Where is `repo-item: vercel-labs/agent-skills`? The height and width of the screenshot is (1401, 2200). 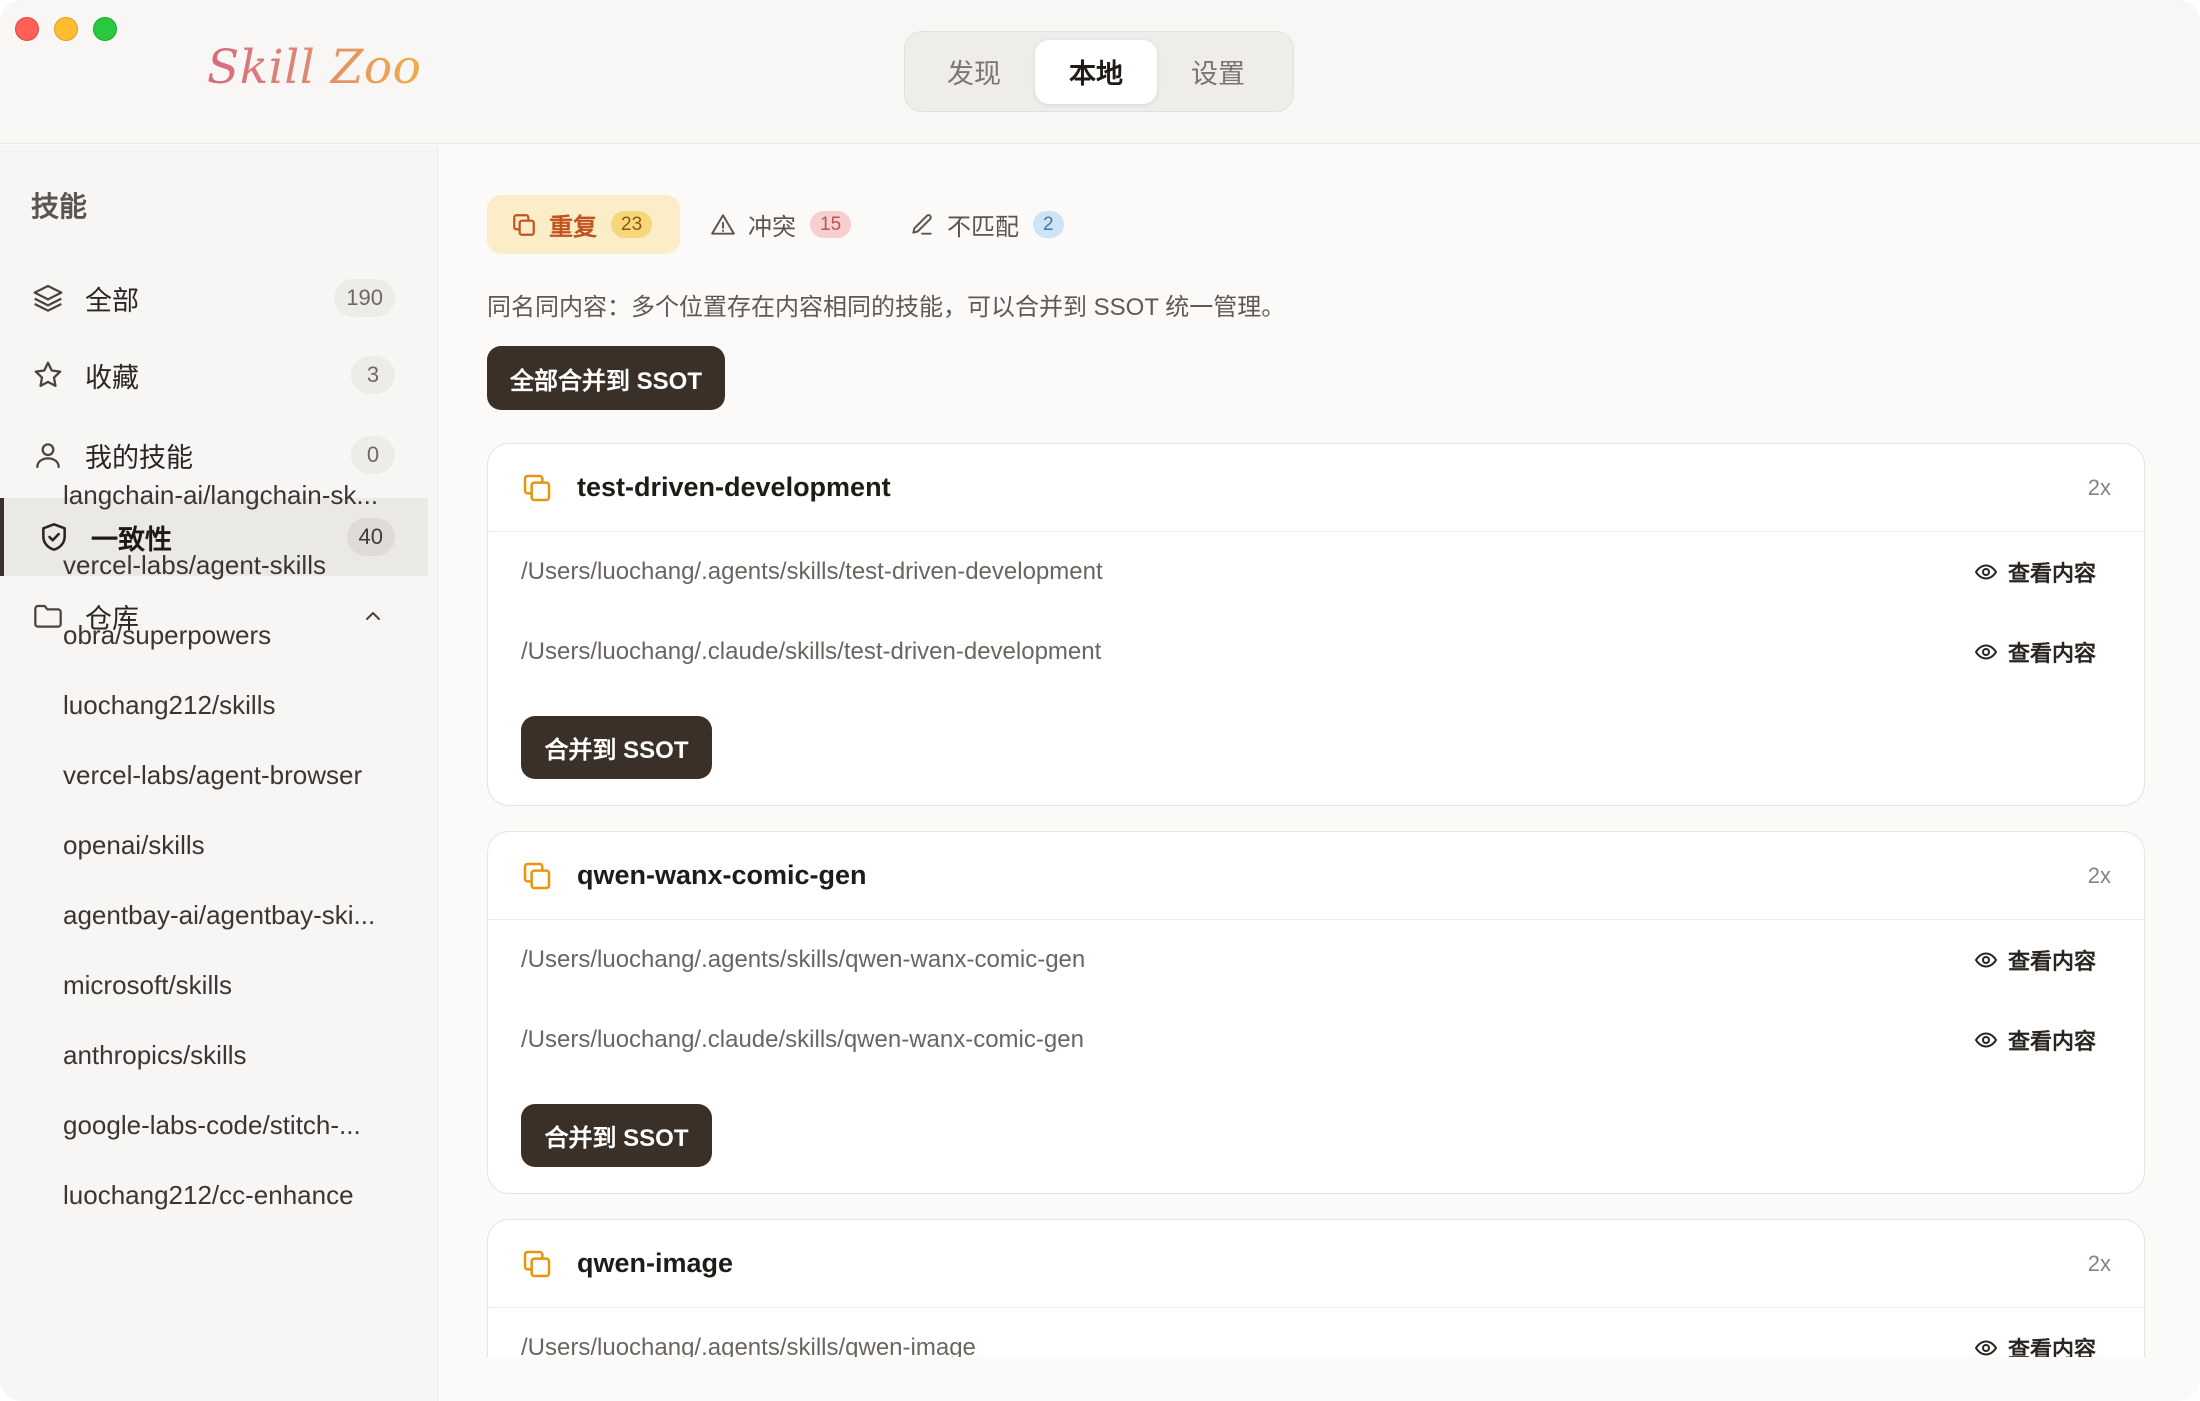 repo-item: vercel-labs/agent-skills is located at coordinates (235, 565).